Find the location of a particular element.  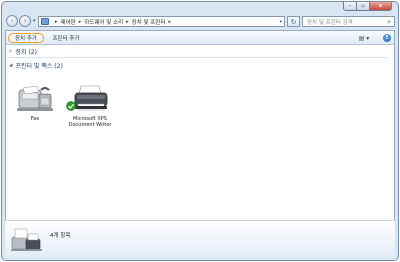

help-button: ? is located at coordinates (387, 38).